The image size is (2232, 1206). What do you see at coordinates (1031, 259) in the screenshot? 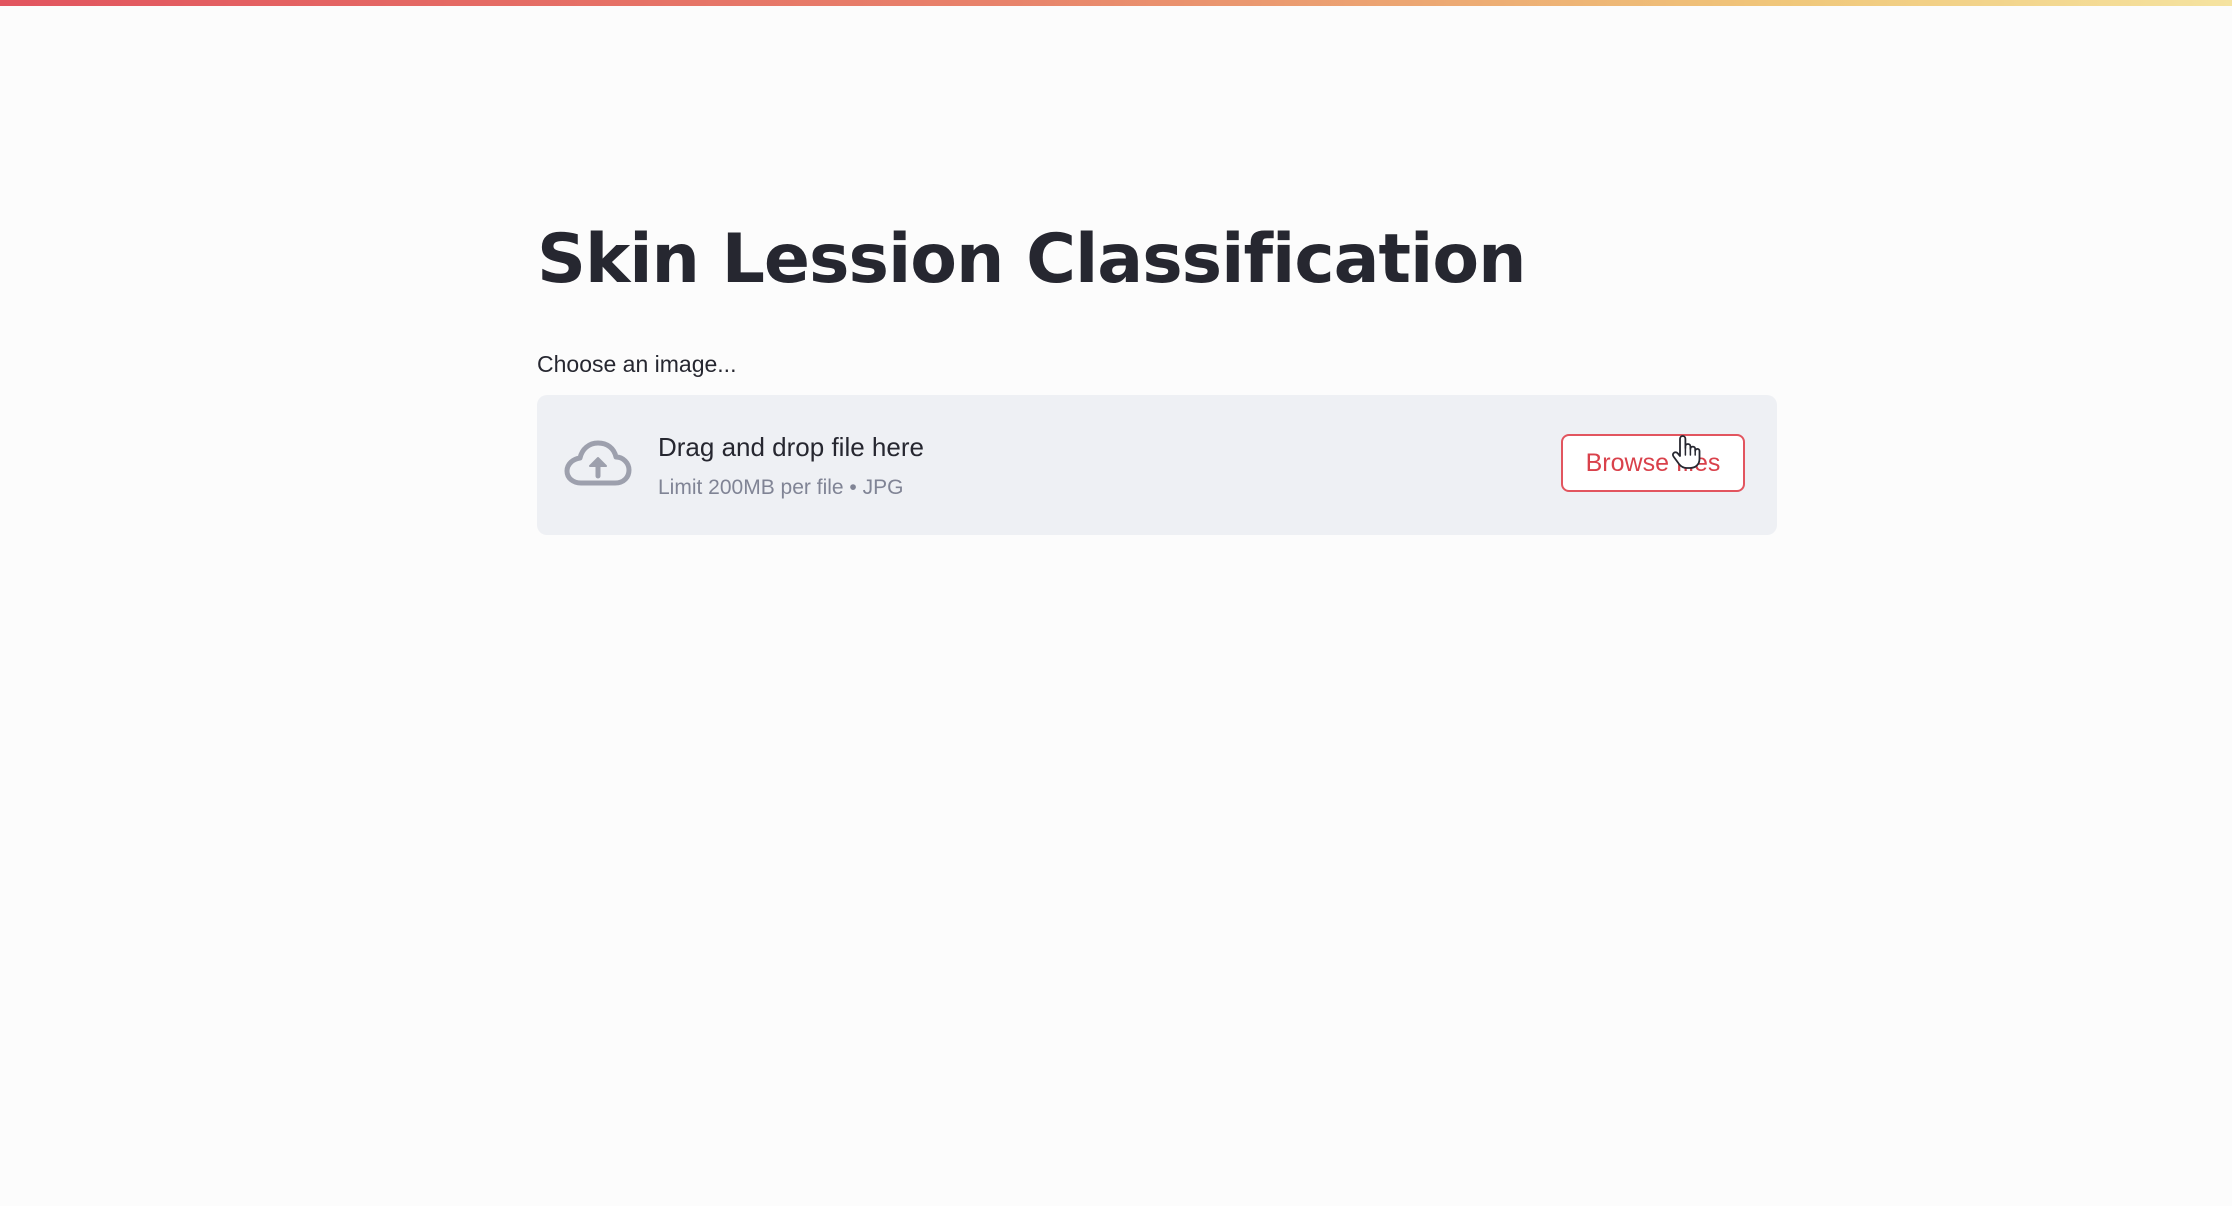
I see `page-title: Skin Lession Classification` at bounding box center [1031, 259].